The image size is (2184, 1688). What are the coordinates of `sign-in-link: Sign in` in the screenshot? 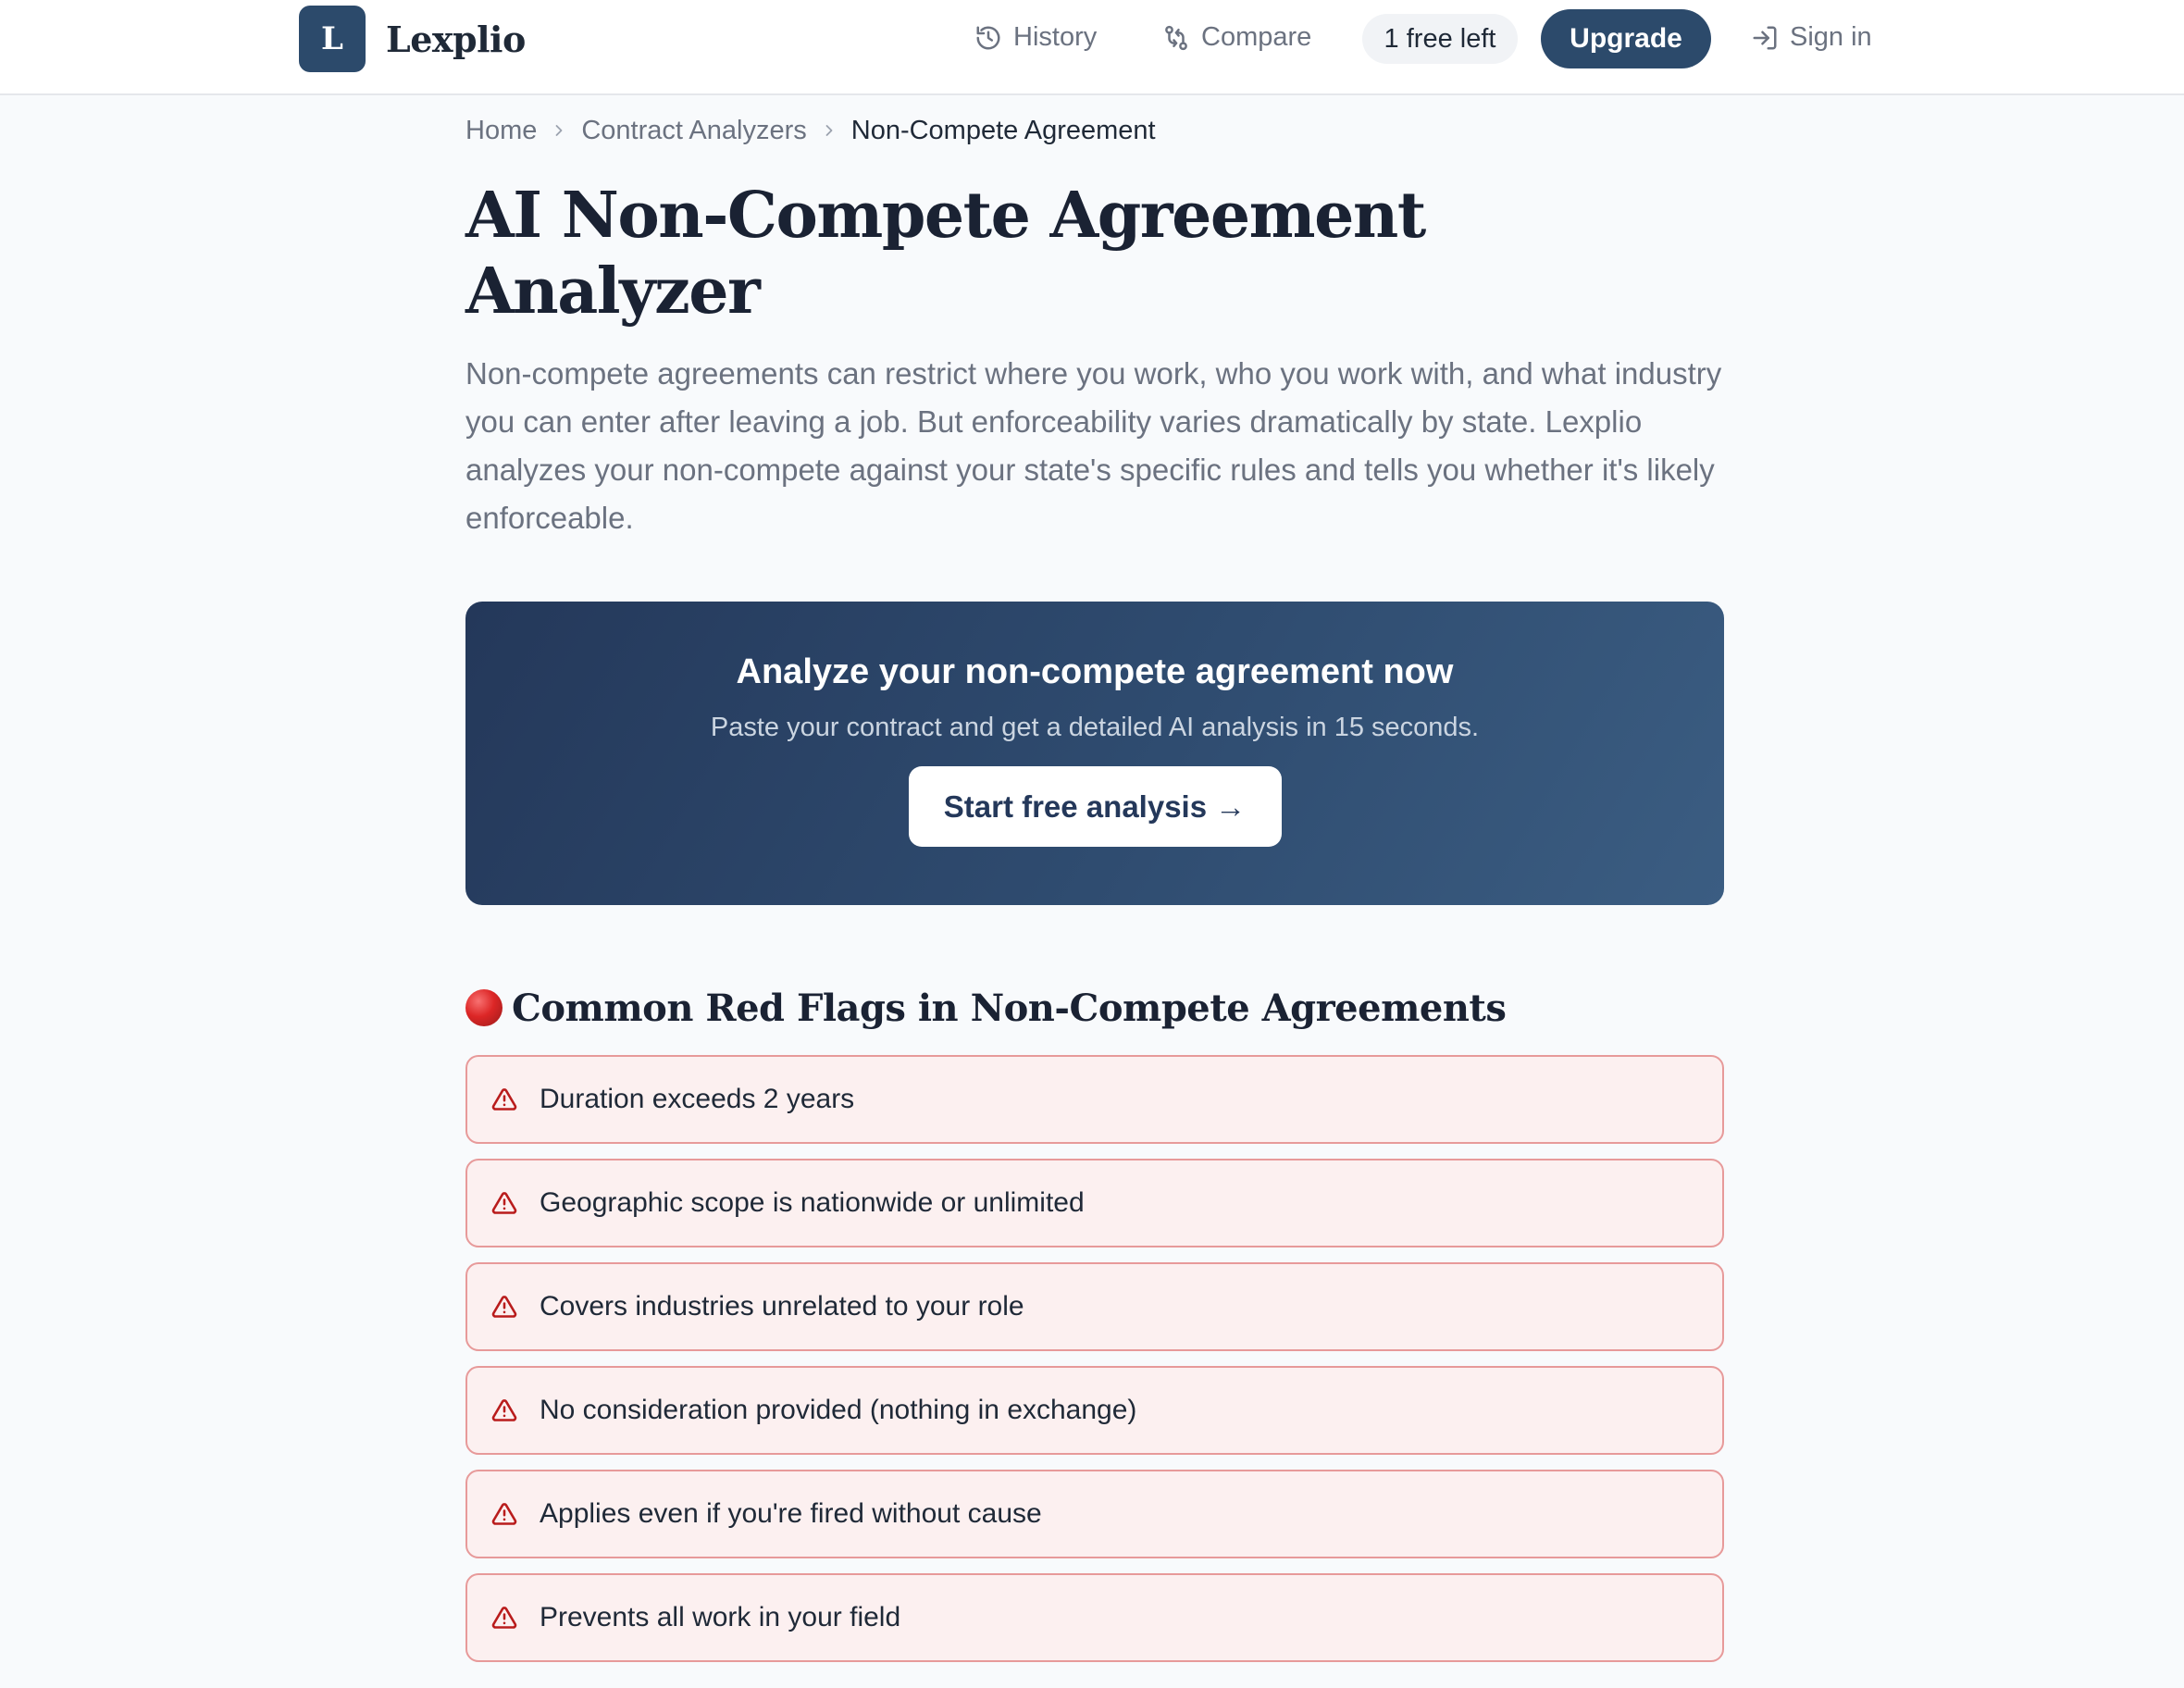 It's located at (1811, 37).